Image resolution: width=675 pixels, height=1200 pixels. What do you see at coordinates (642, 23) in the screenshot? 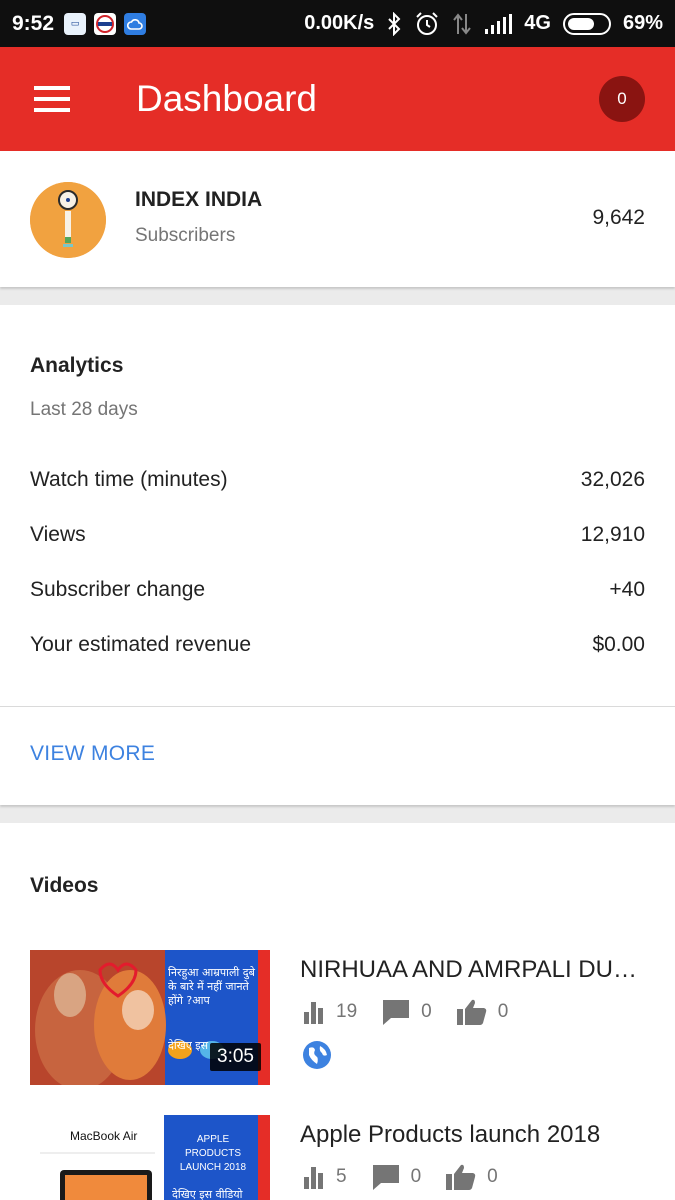
I see `battery-percent: 69%` at bounding box center [642, 23].